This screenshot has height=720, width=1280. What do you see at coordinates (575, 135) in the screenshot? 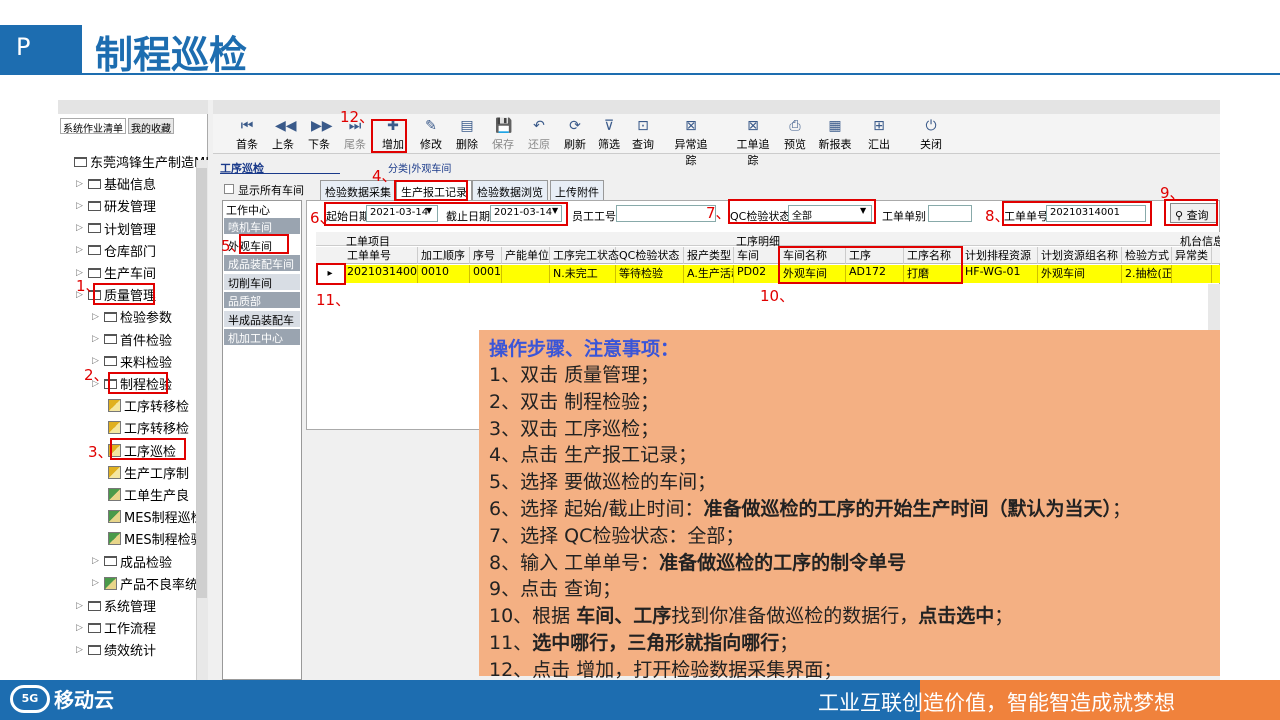
I see `toolbar-refresh-button: ⟳ 刷新` at bounding box center [575, 135].